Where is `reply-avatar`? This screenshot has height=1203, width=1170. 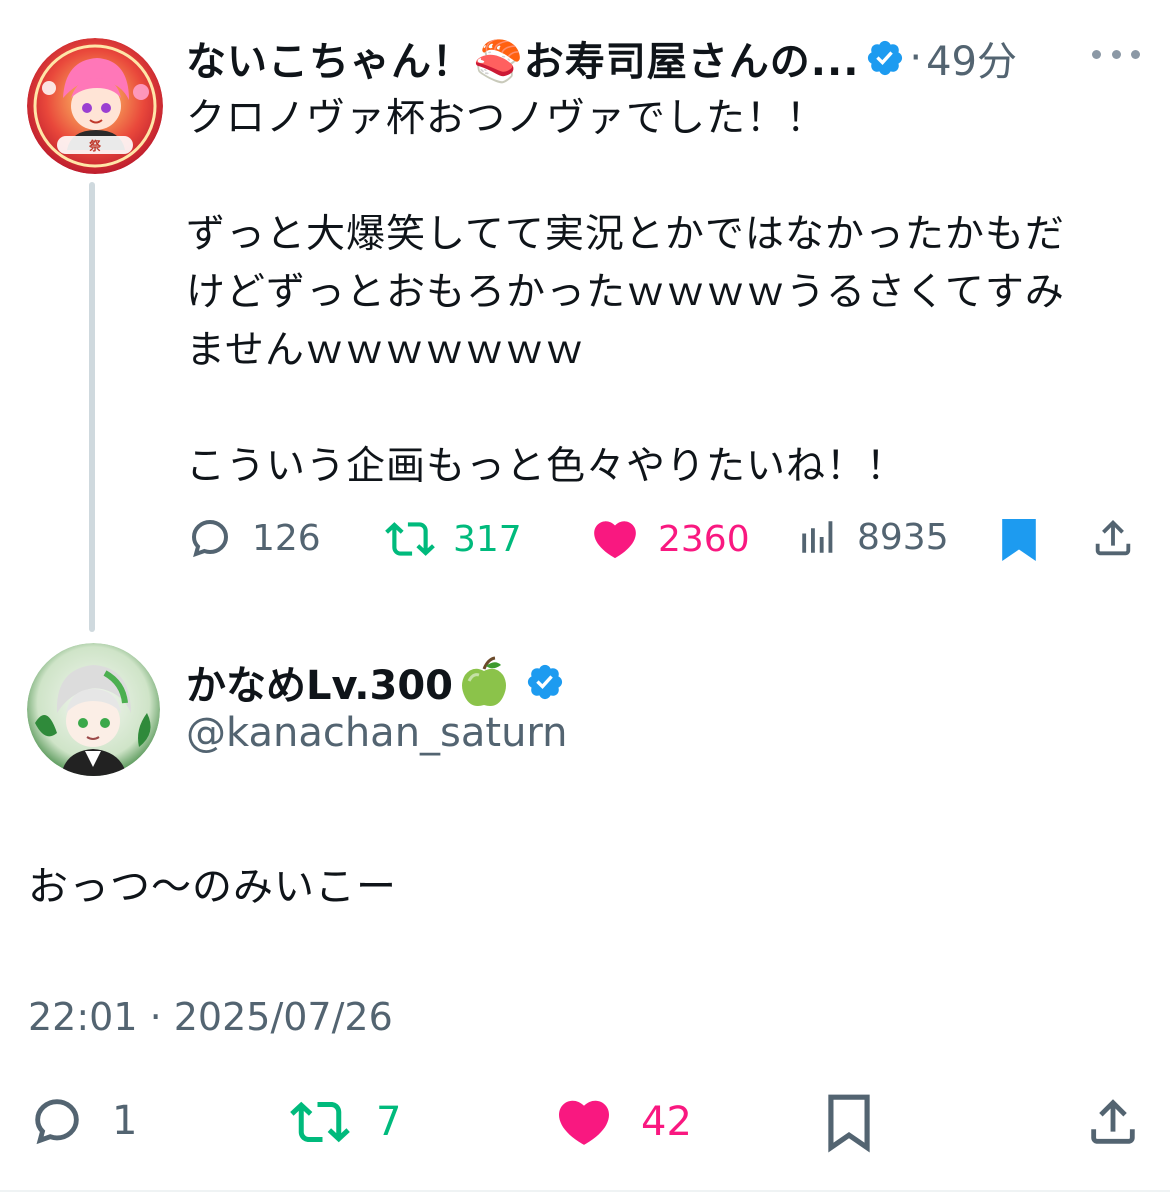
reply-avatar is located at coordinates (93, 709).